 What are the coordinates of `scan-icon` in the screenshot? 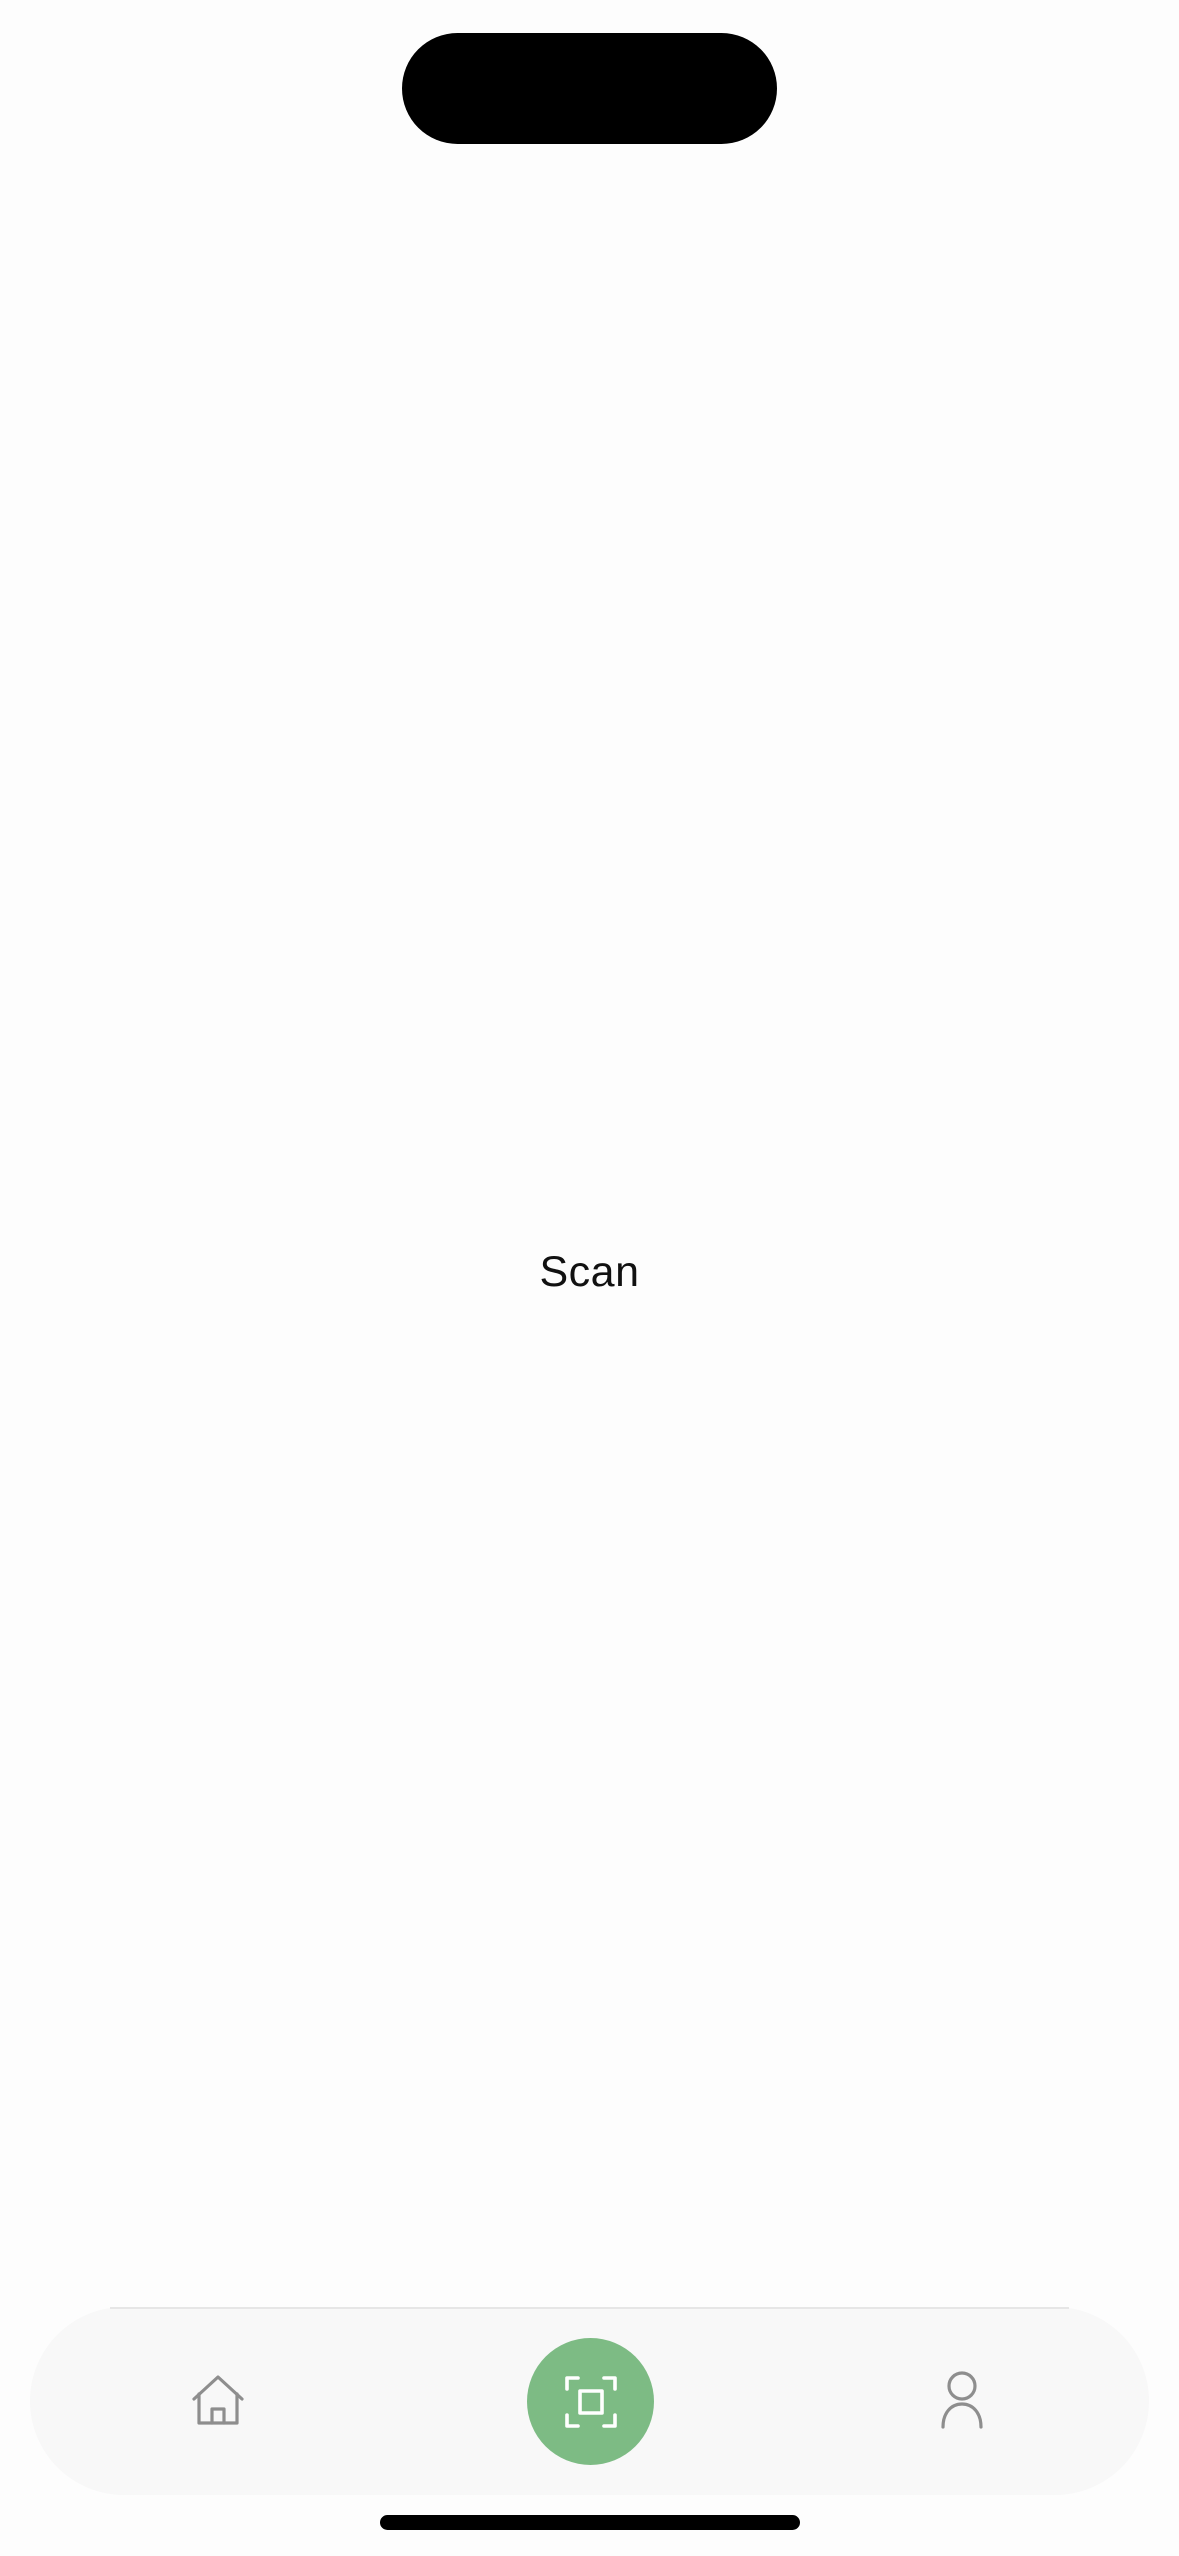 It's located at (591, 2402).